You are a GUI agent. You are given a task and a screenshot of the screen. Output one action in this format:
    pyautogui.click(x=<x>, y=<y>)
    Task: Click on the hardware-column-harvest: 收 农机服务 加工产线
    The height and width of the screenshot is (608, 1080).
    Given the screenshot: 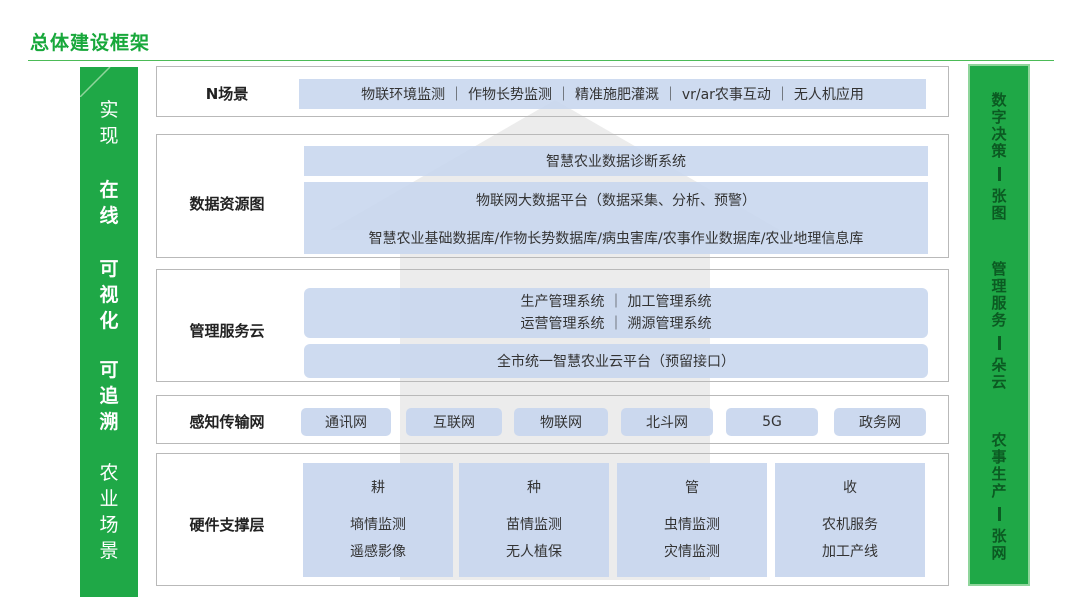 What is the action you would take?
    pyautogui.click(x=850, y=520)
    